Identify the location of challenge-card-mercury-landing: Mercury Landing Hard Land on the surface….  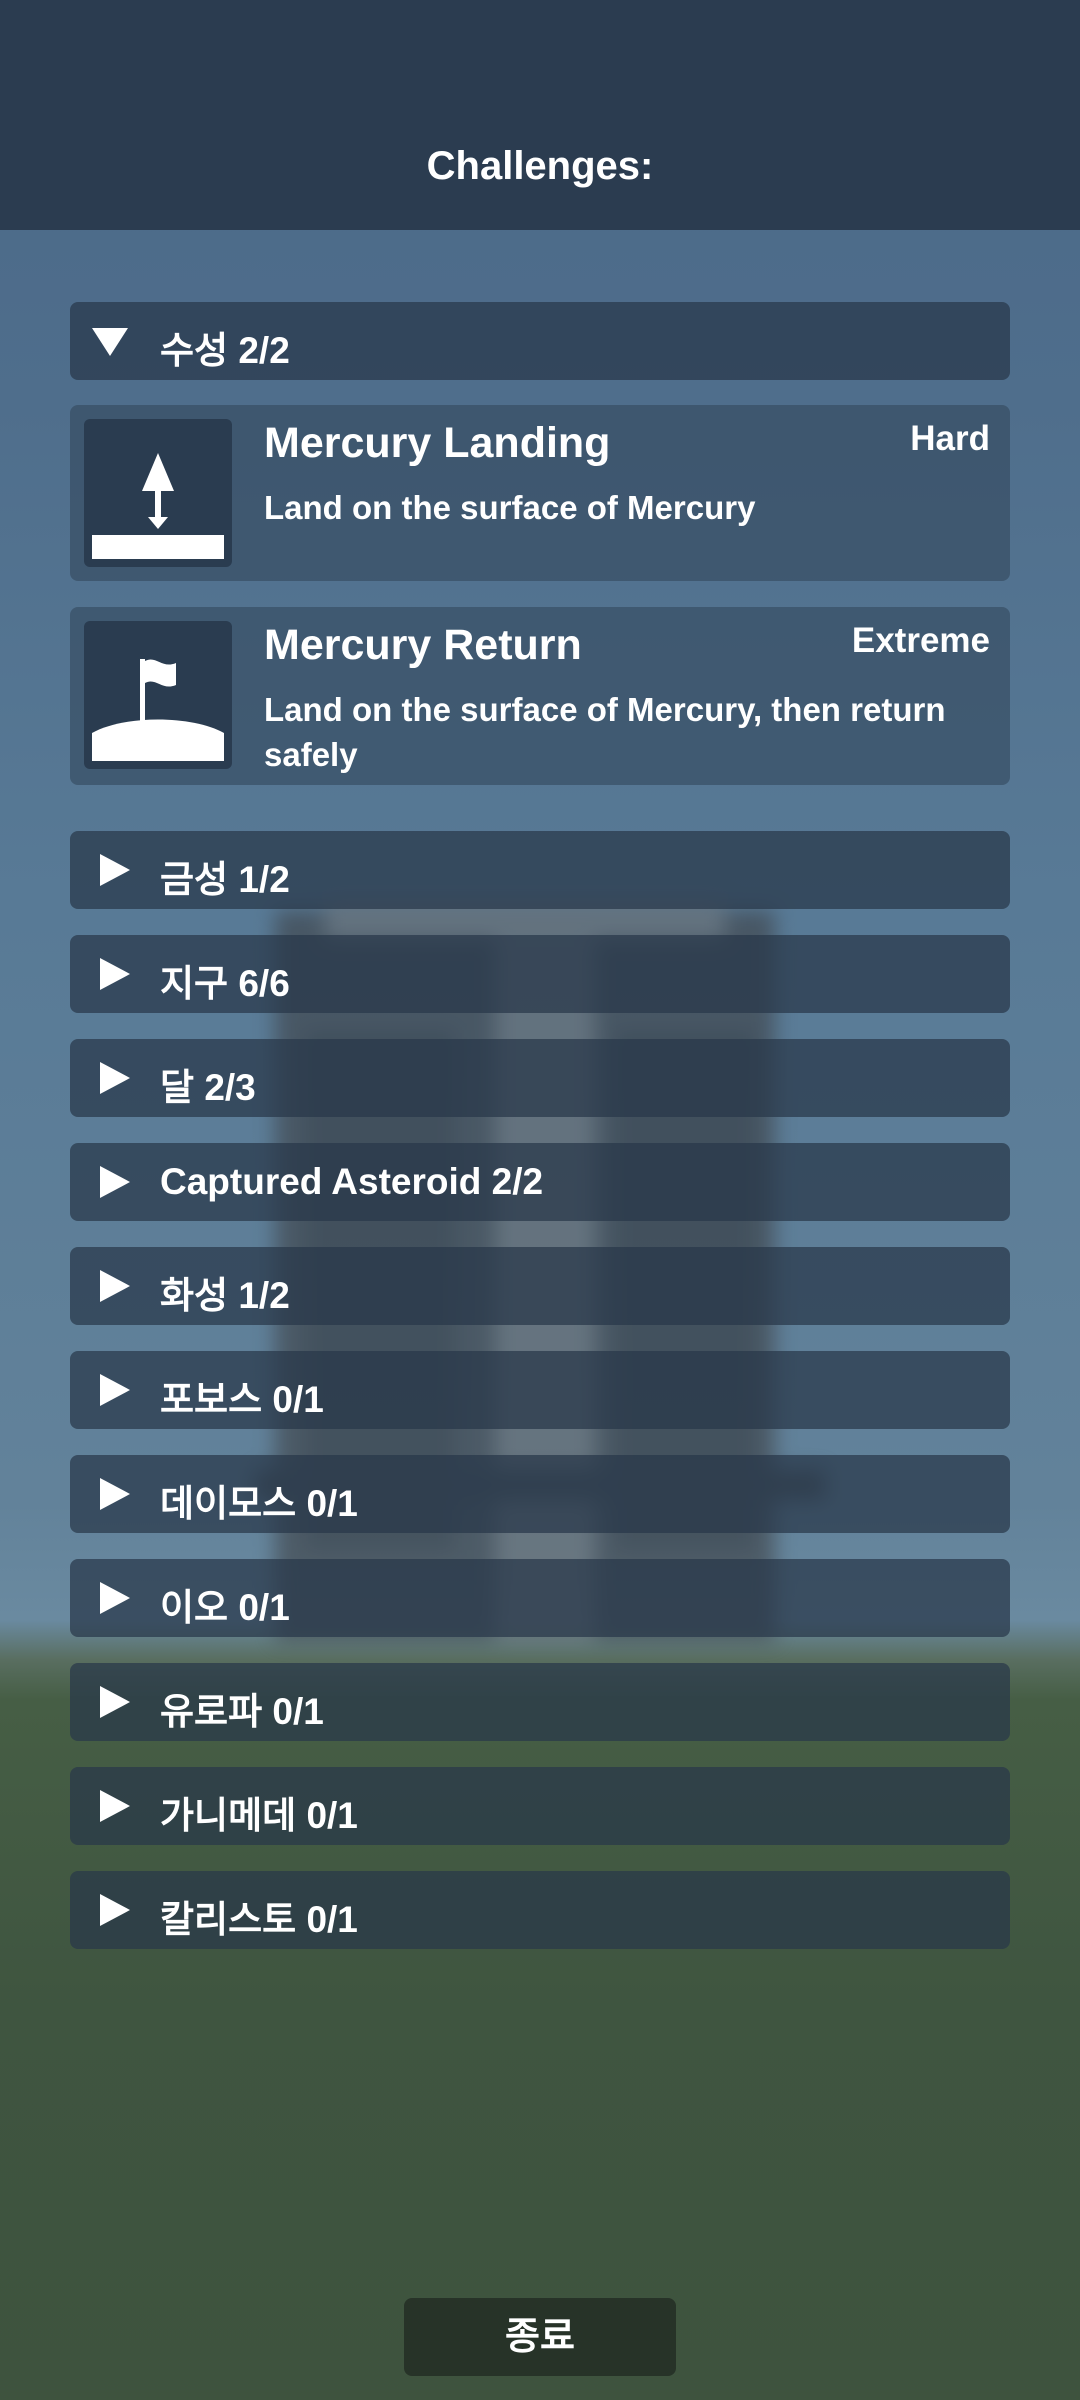
(540, 493).